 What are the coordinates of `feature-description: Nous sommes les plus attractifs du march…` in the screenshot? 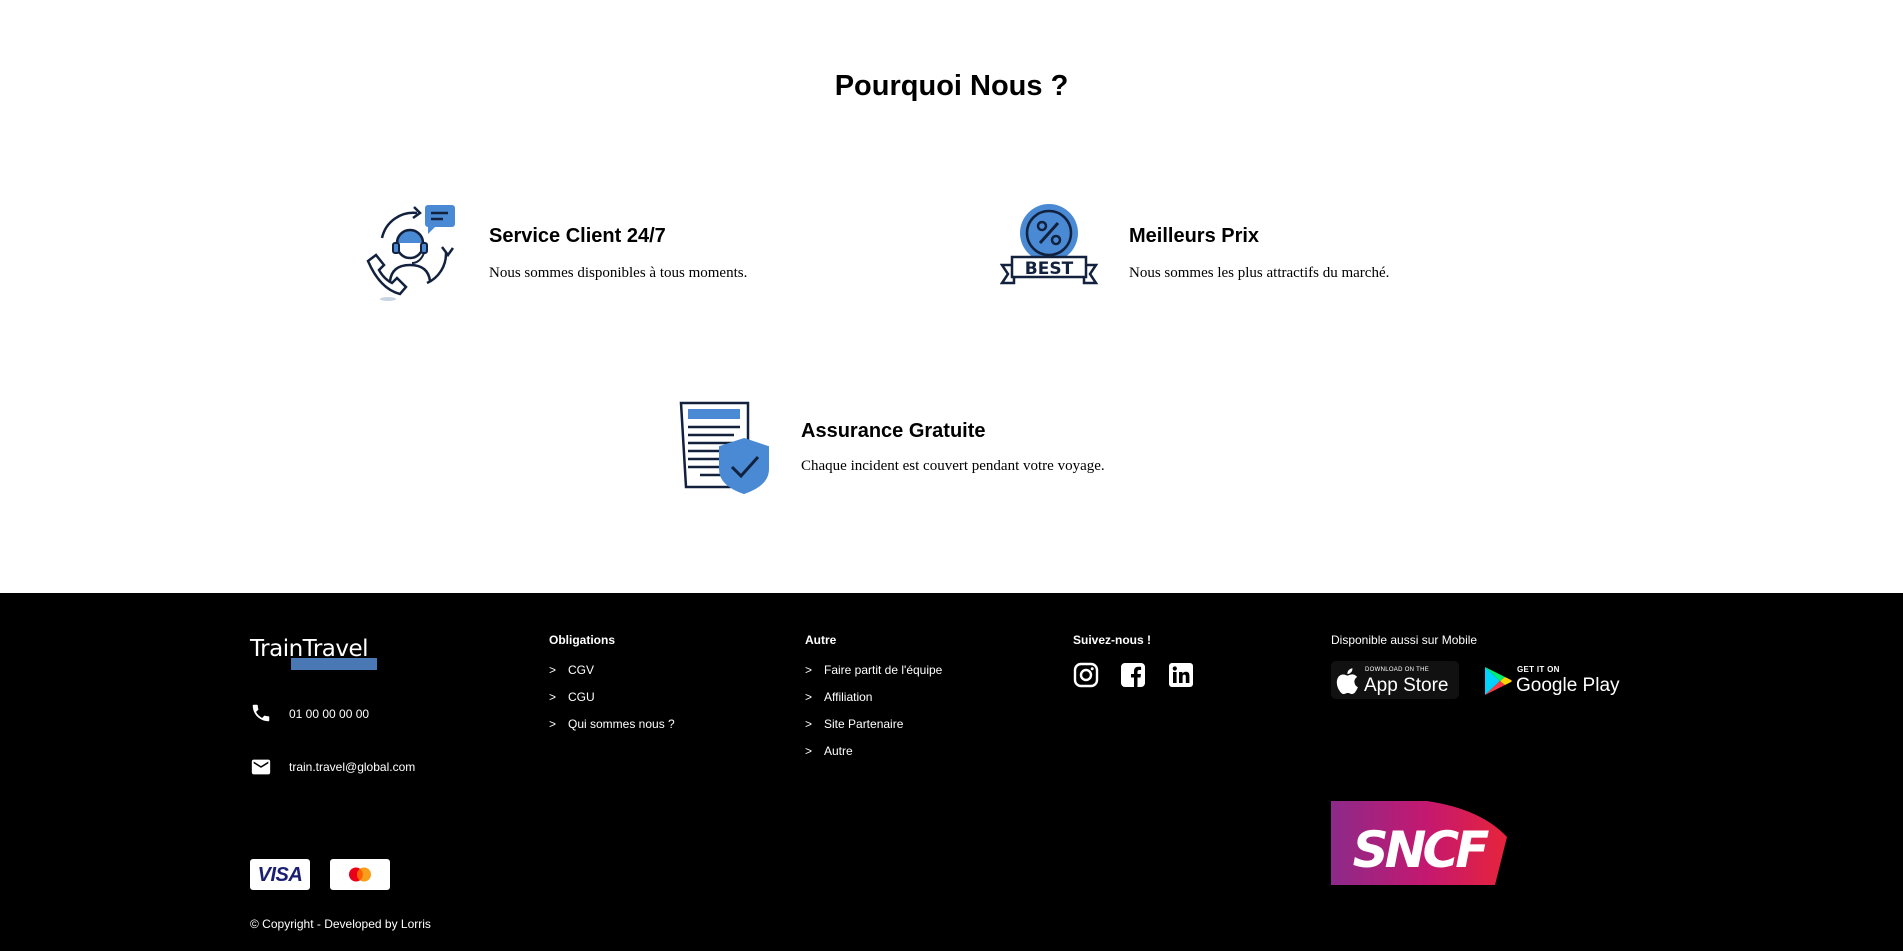 It's located at (1259, 273).